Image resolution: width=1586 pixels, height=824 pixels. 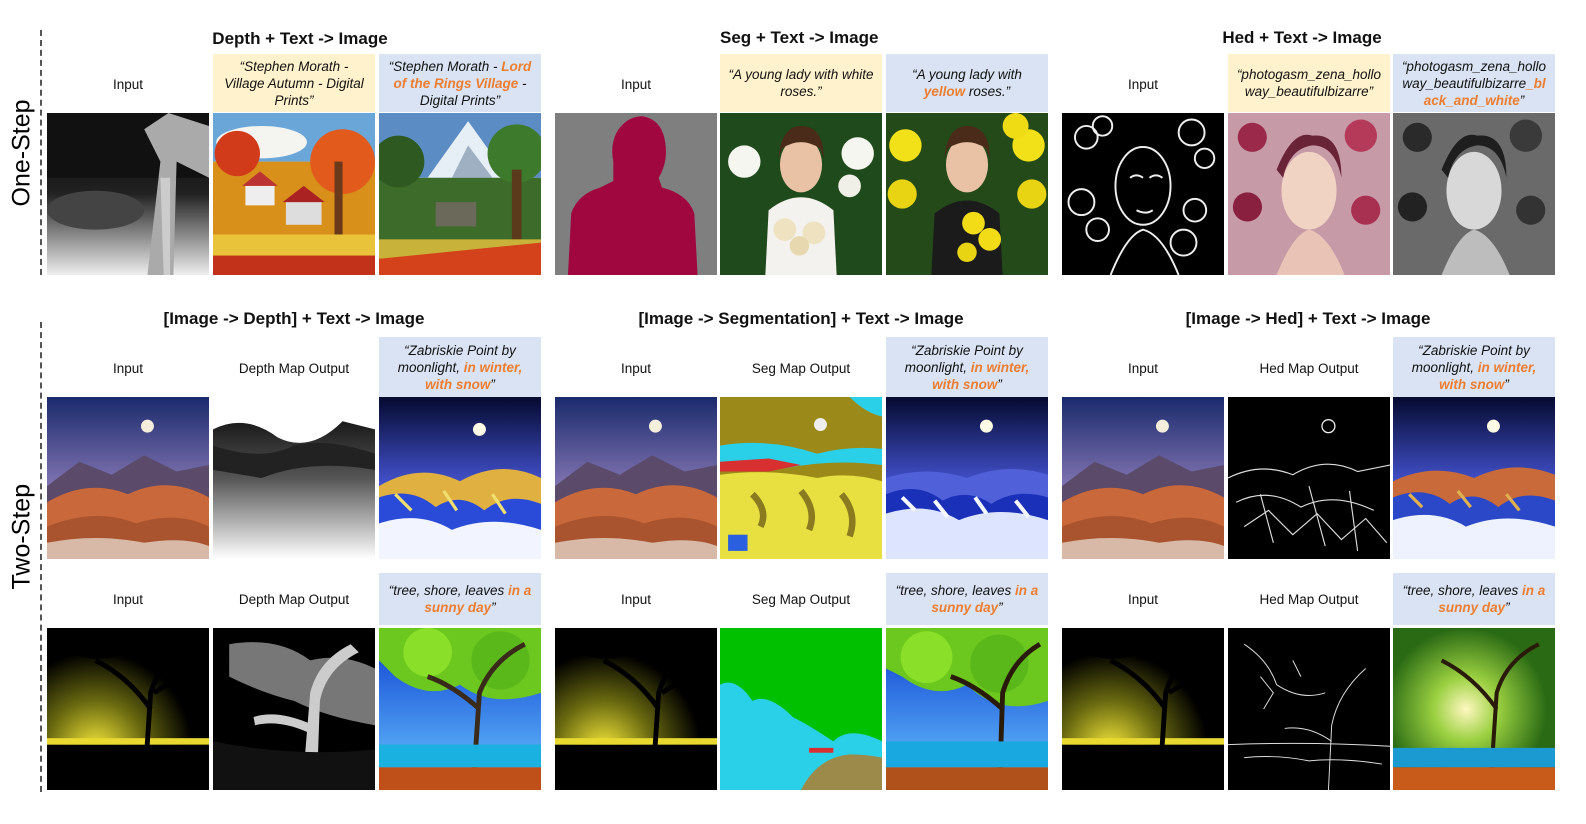 What do you see at coordinates (801, 83) in the screenshot?
I see `one-step-seg-prompt-a: “A young lady with white roses.”` at bounding box center [801, 83].